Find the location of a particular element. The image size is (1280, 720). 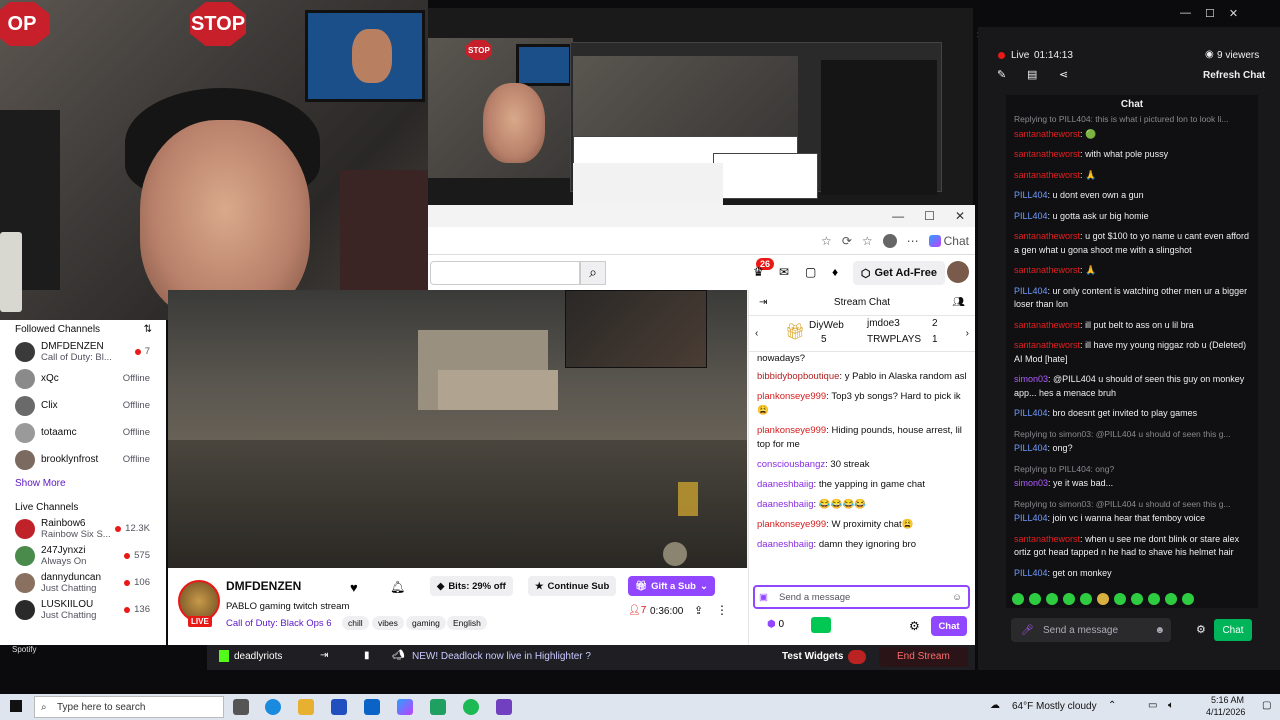

store-icon is located at coordinates (339, 707).